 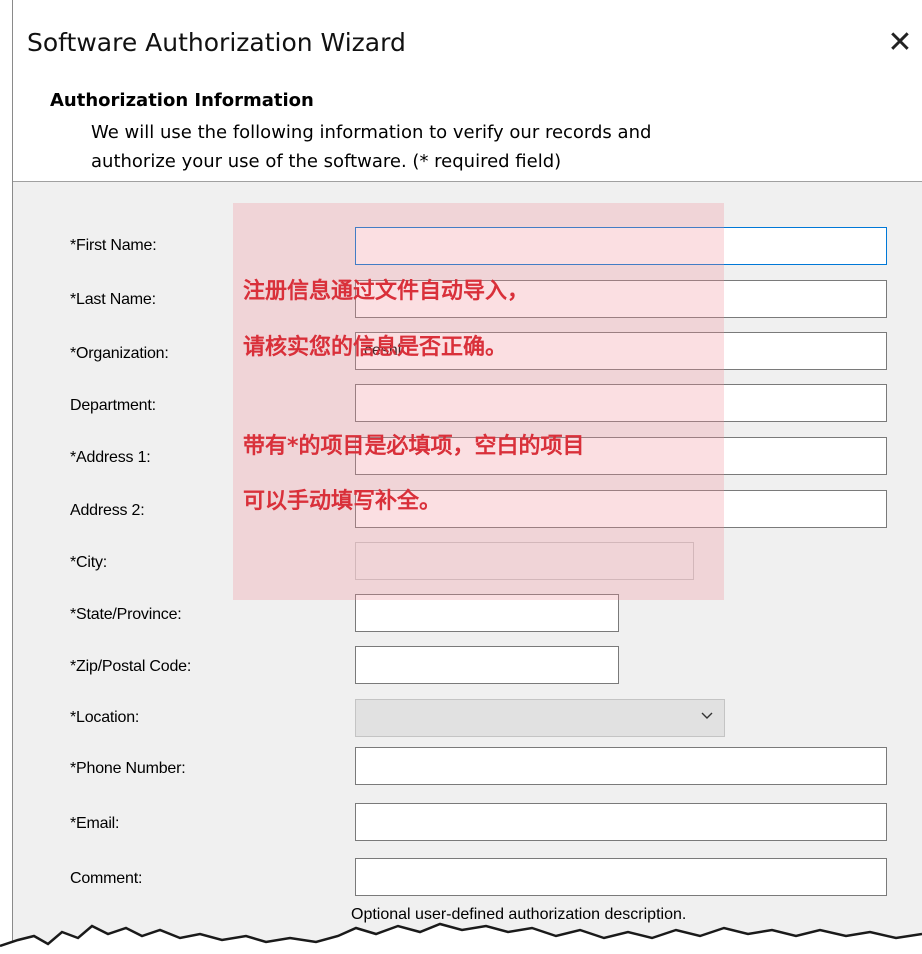 What do you see at coordinates (119, 353) in the screenshot?
I see `organization-label: *Organization:` at bounding box center [119, 353].